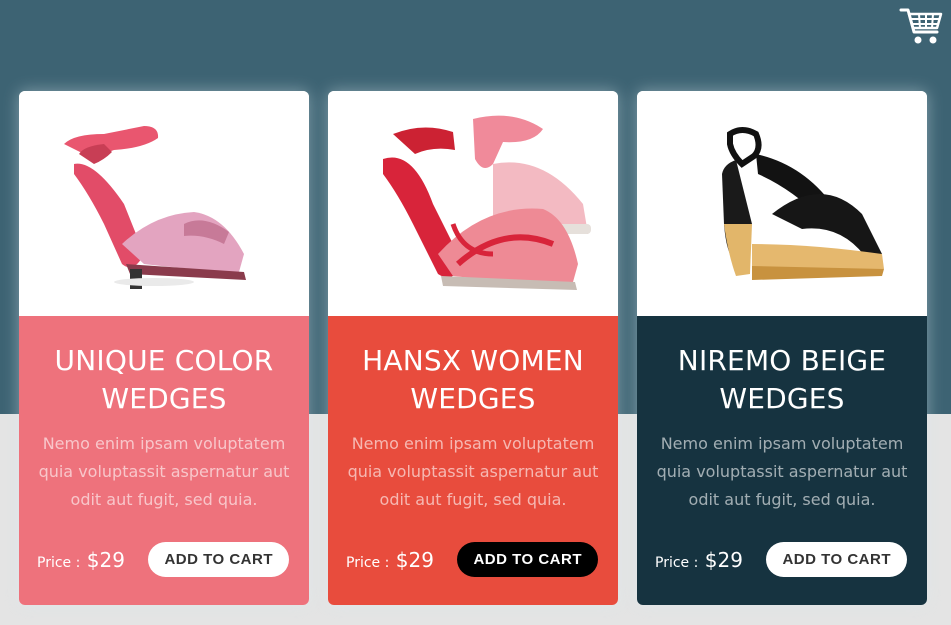 This screenshot has height=625, width=951. I want to click on red-wedge-sandals-image, so click(487, 202).